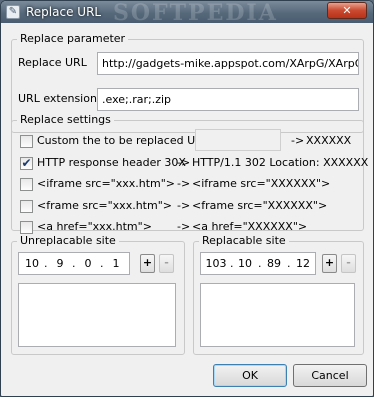  What do you see at coordinates (26, 163) in the screenshot?
I see `http-header-checkbox: ✔` at bounding box center [26, 163].